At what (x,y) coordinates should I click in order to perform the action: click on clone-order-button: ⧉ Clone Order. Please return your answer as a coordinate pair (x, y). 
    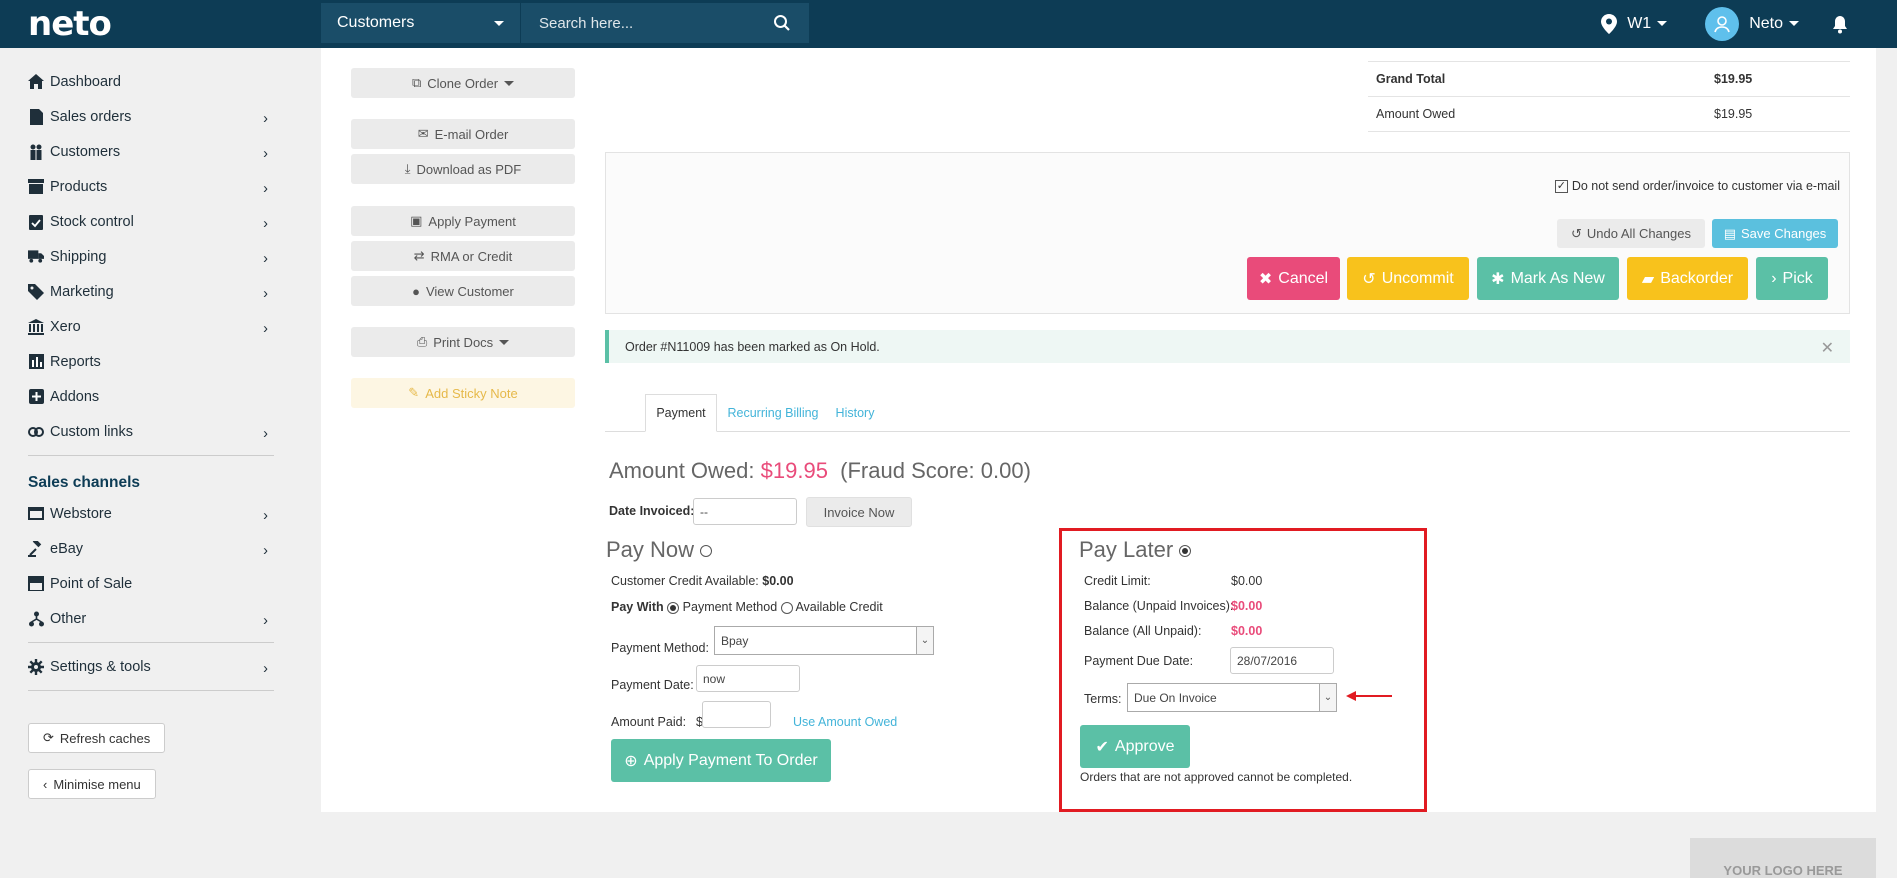
    Looking at the image, I should click on (463, 83).